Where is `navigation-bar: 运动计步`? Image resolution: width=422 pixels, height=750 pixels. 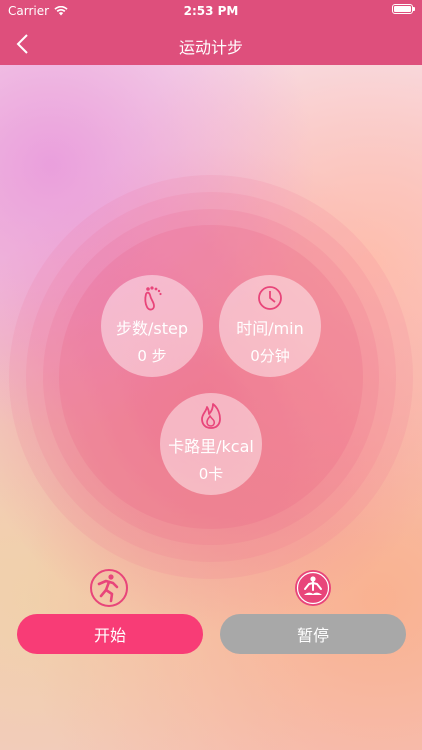 navigation-bar: 运动计步 is located at coordinates (211, 43).